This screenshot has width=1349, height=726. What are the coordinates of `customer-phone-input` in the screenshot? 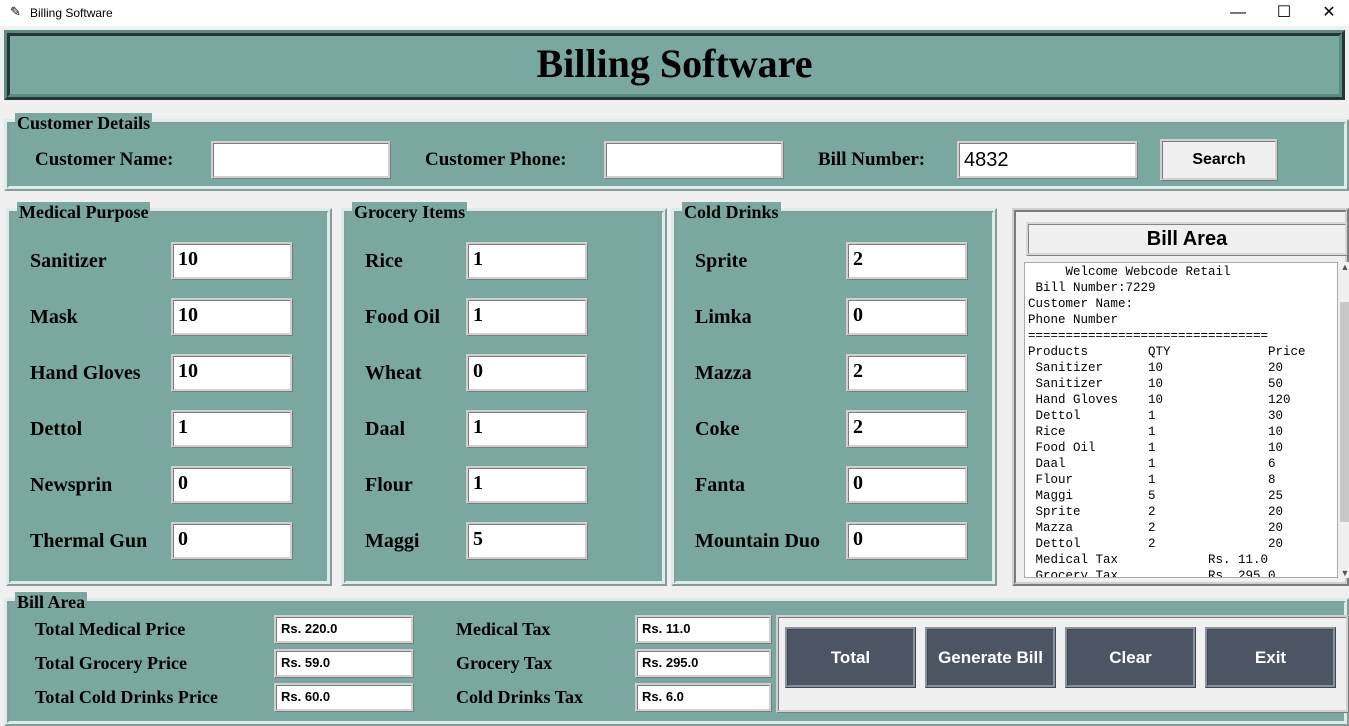 It's located at (694, 160).